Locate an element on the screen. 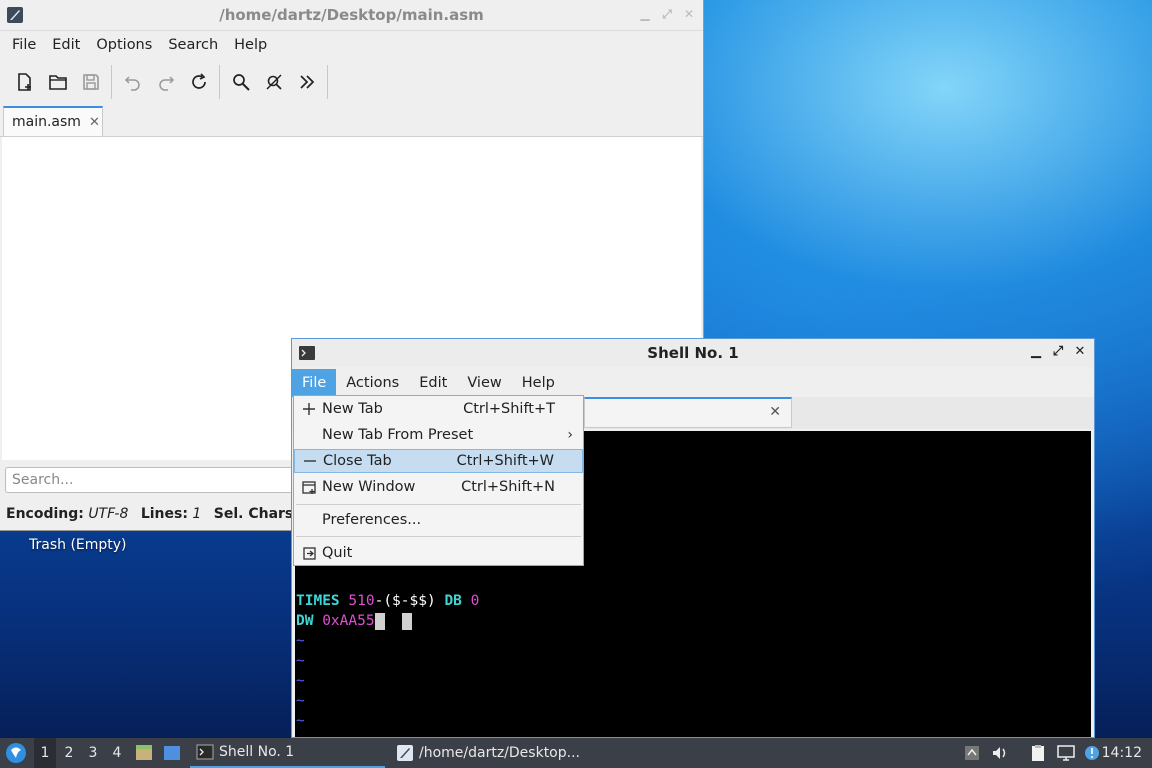 Image resolution: width=1152 pixels, height=768 pixels. save-button is located at coordinates (90, 82).